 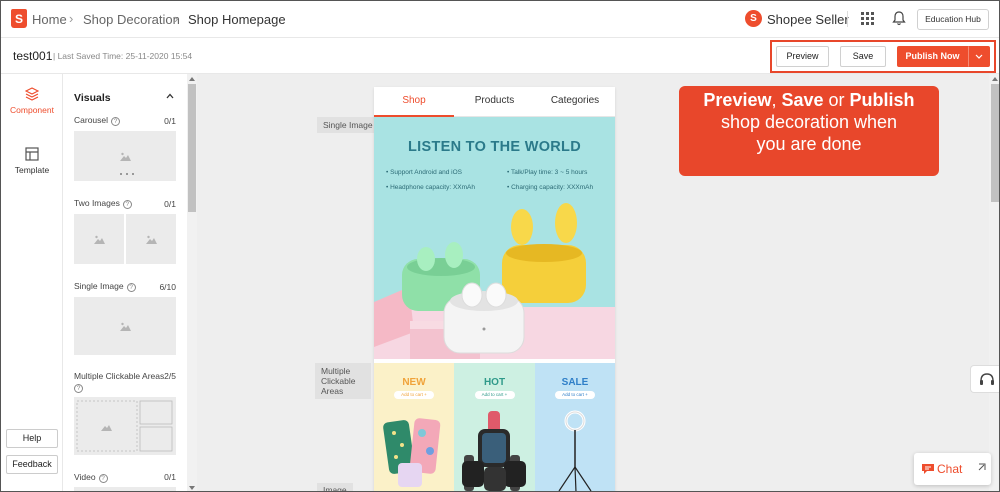 What do you see at coordinates (335, 487) in the screenshot?
I see `section-tag-image: Image` at bounding box center [335, 487].